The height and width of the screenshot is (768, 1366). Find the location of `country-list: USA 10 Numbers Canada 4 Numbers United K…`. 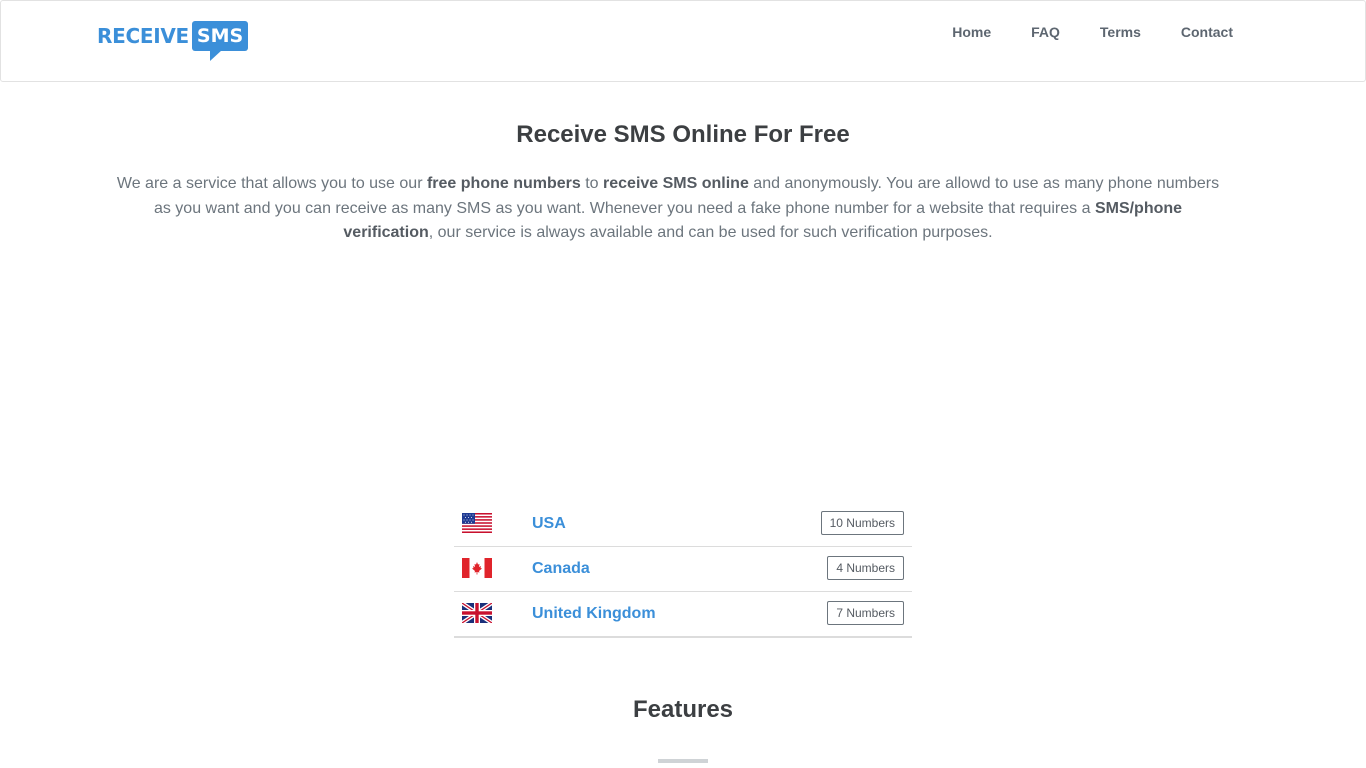

country-list: USA 10 Numbers Canada 4 Numbers United K… is located at coordinates (683, 570).